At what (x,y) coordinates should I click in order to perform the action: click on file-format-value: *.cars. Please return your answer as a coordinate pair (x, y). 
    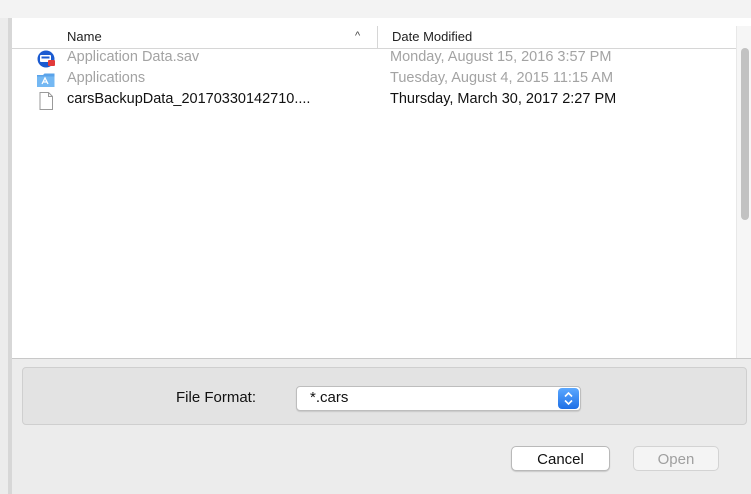
    Looking at the image, I should click on (329, 397).